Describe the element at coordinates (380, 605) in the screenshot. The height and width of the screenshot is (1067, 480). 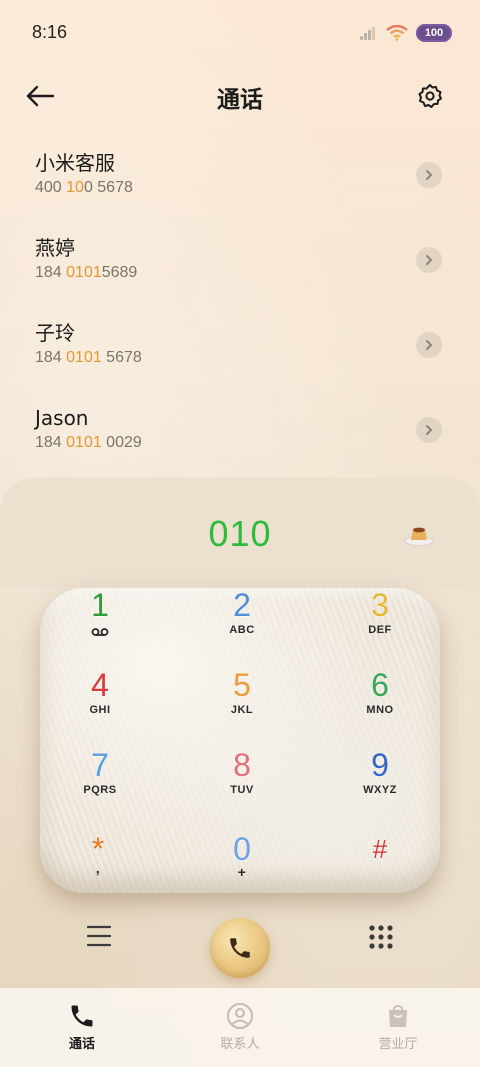
I see `key-digit: 3` at that location.